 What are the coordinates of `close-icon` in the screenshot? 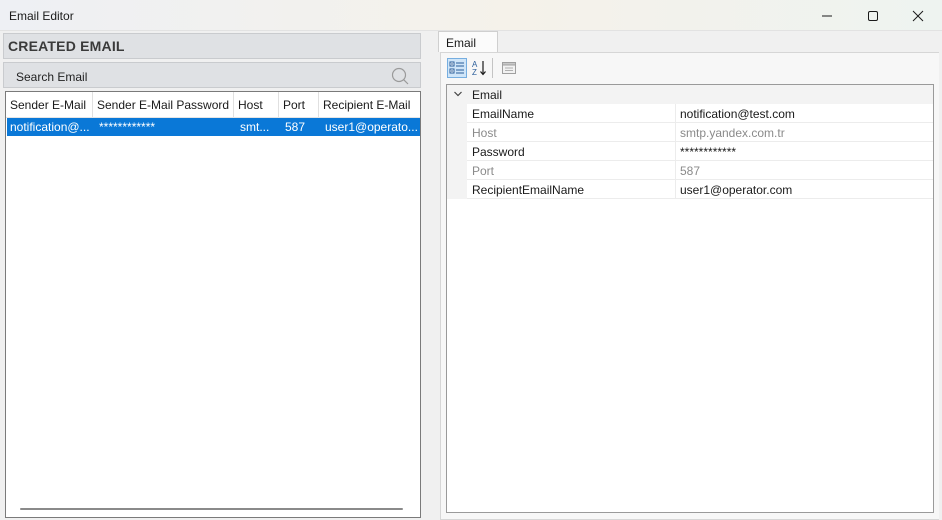 It's located at (918, 15).